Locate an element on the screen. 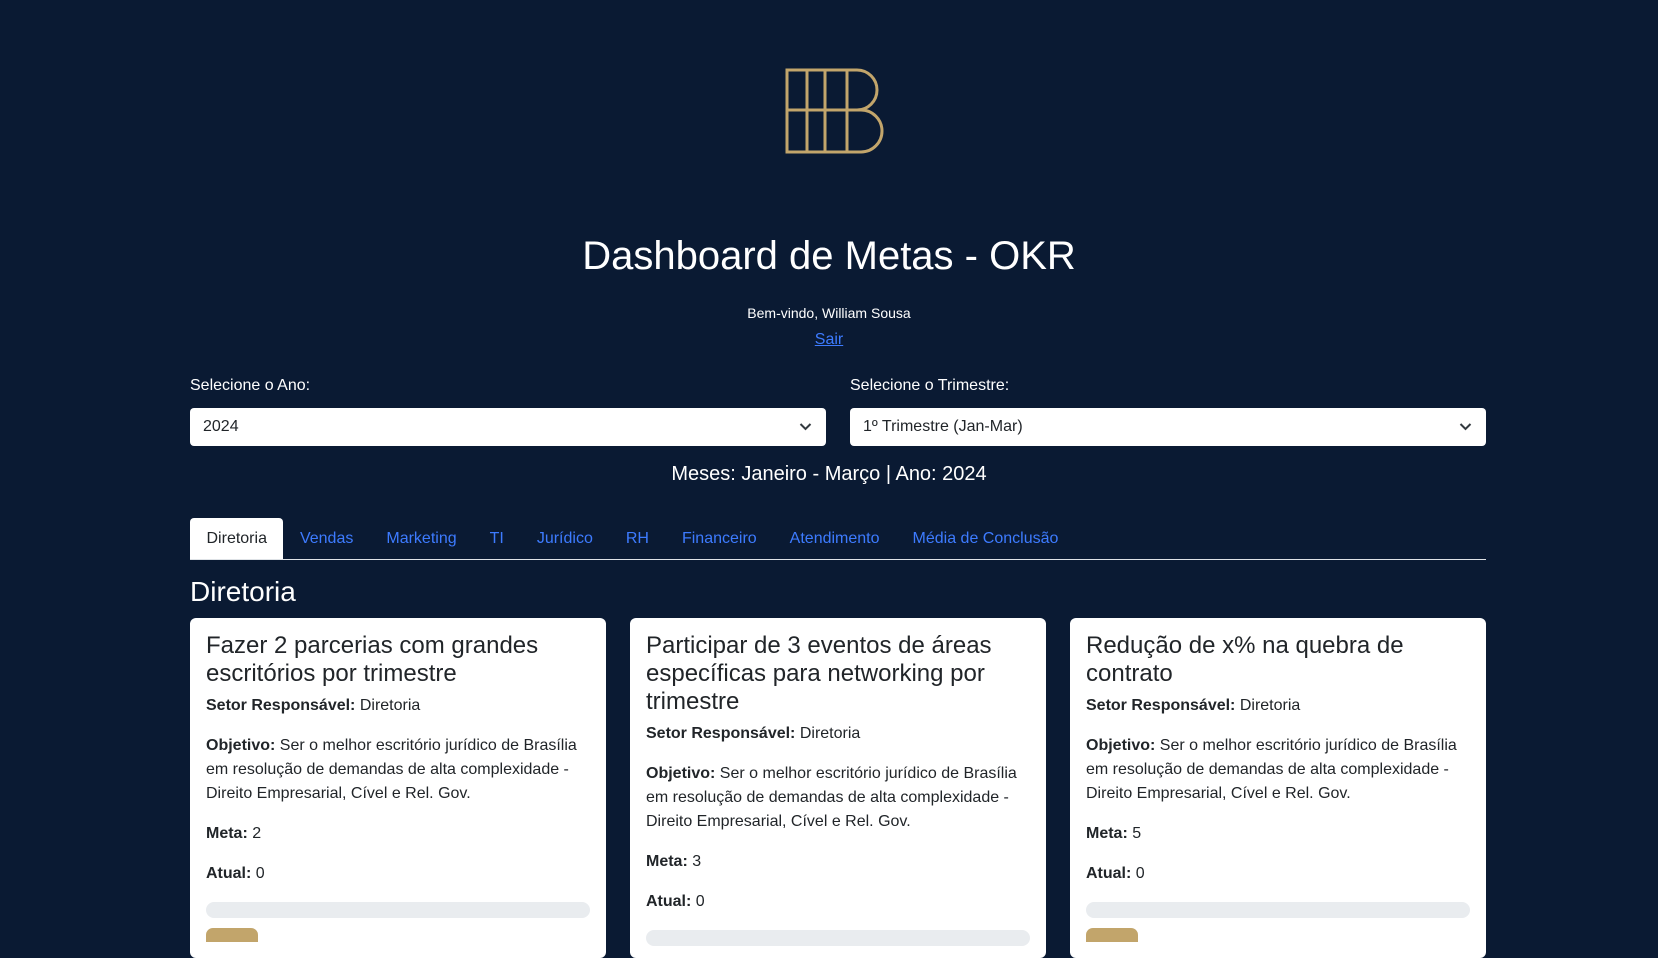 Image resolution: width=1658 pixels, height=958 pixels. year-select-value: 2024 is located at coordinates (221, 426).